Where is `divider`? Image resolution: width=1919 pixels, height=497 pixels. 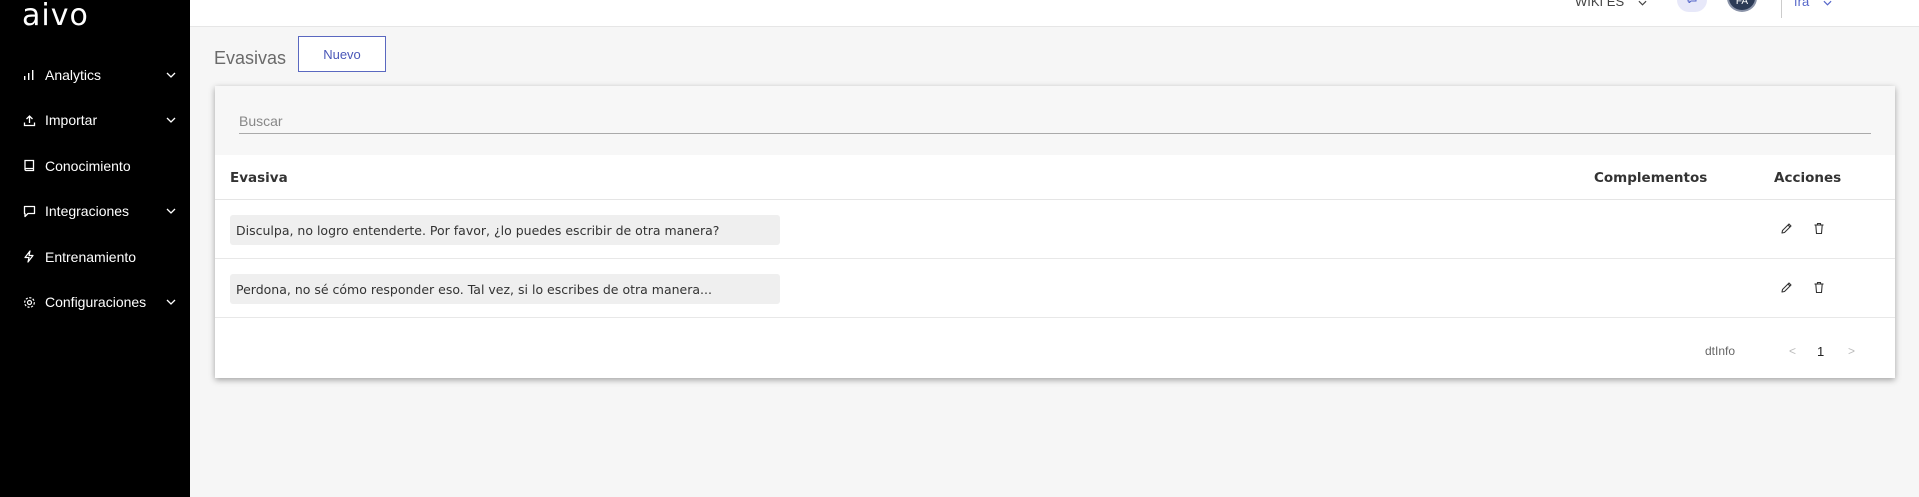 divider is located at coordinates (1781, 9).